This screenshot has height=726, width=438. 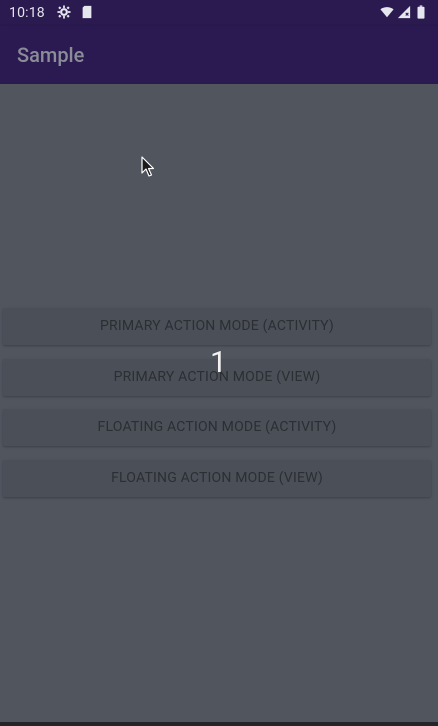 What do you see at coordinates (219, 724) in the screenshot?
I see `bottom-edge` at bounding box center [219, 724].